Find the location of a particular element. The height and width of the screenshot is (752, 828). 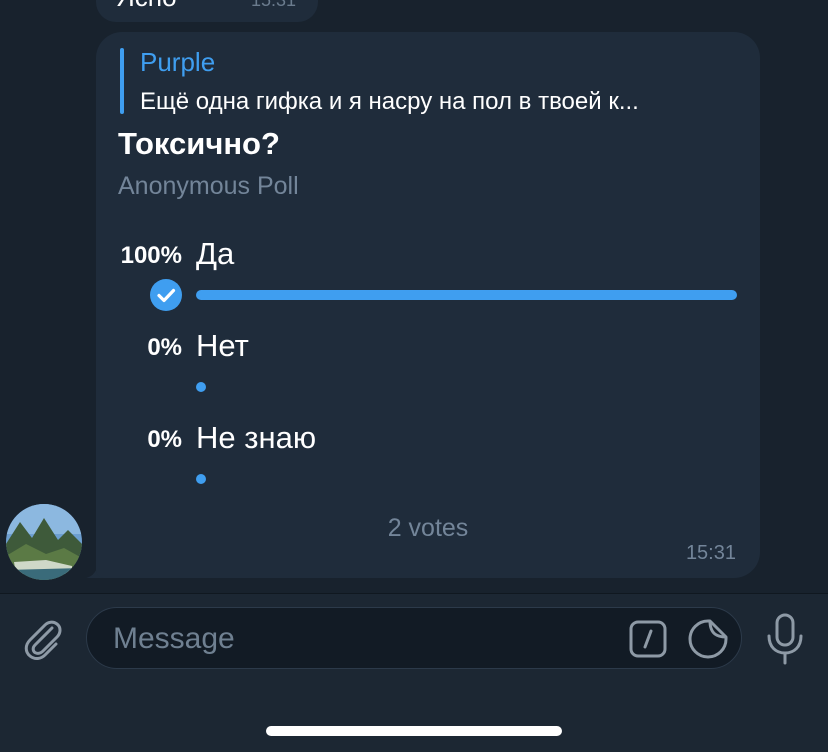

poll-votes-count: 2 votes is located at coordinates (428, 528).